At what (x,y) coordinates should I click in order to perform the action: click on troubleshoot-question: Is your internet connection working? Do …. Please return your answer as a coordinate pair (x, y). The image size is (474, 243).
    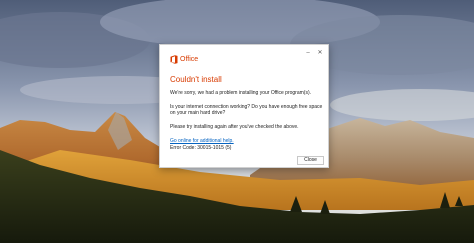
    Looking at the image, I should click on (246, 110).